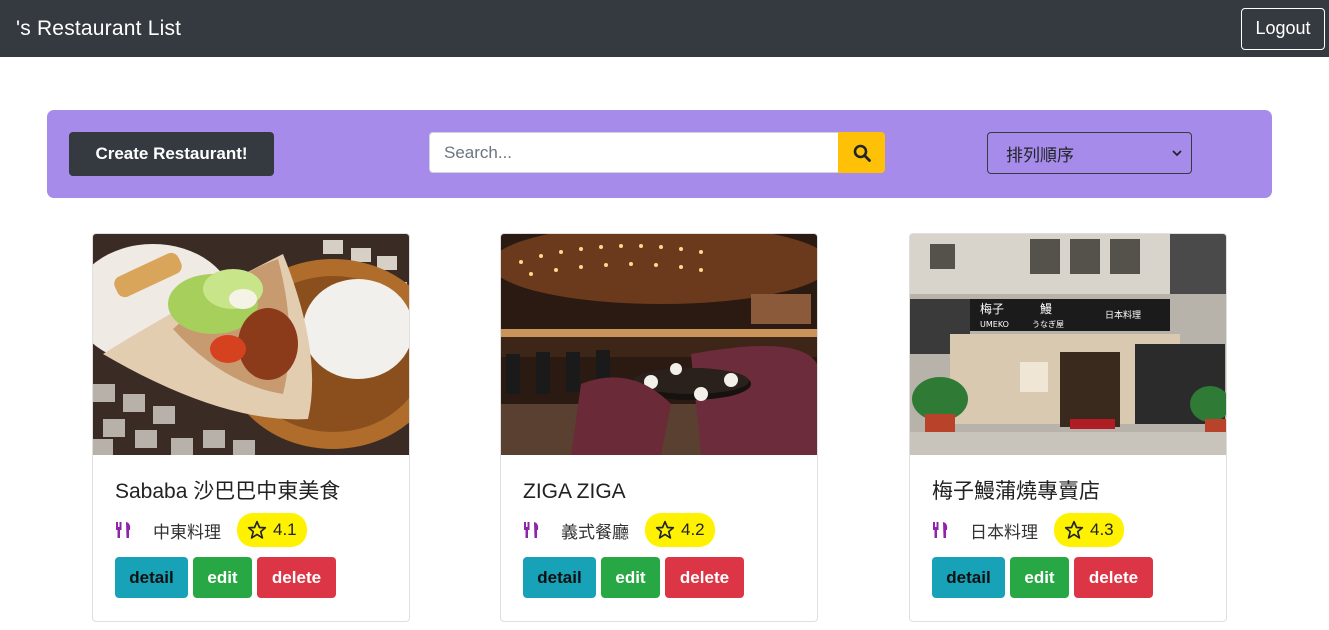  What do you see at coordinates (272, 530) in the screenshot?
I see `rating-badge: 4.1` at bounding box center [272, 530].